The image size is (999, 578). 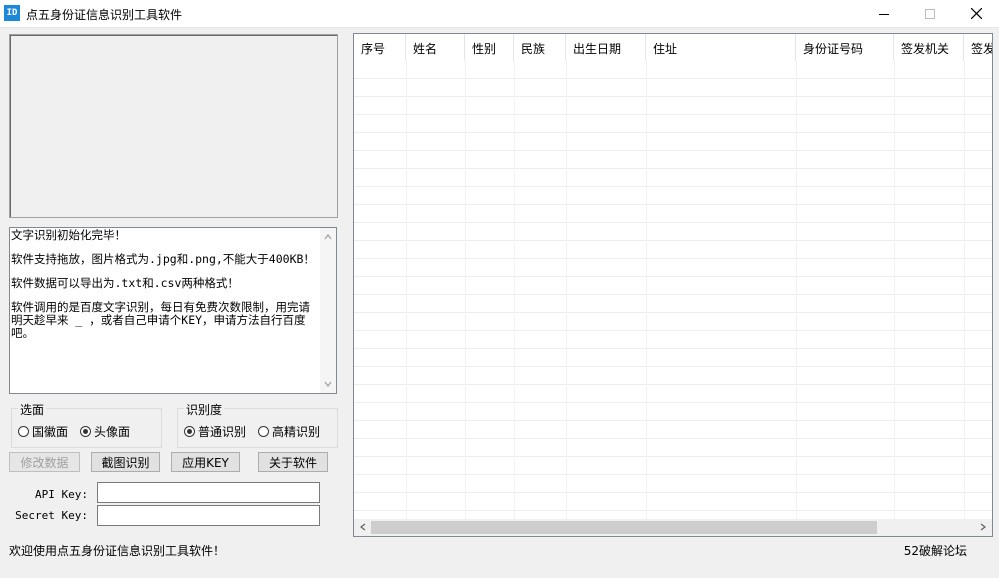 I want to click on close-button, so click(x=976, y=13).